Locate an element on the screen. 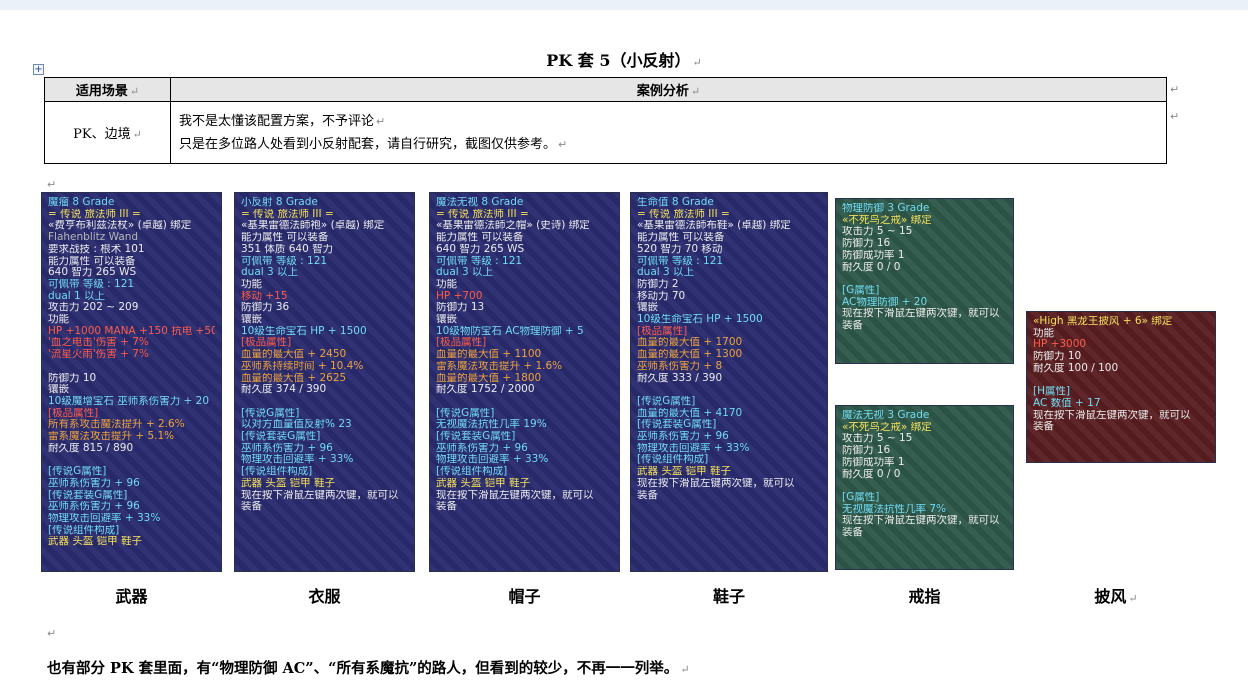 This screenshot has width=1248, height=691. paragraph-mark: ↵ is located at coordinates (52, 633).